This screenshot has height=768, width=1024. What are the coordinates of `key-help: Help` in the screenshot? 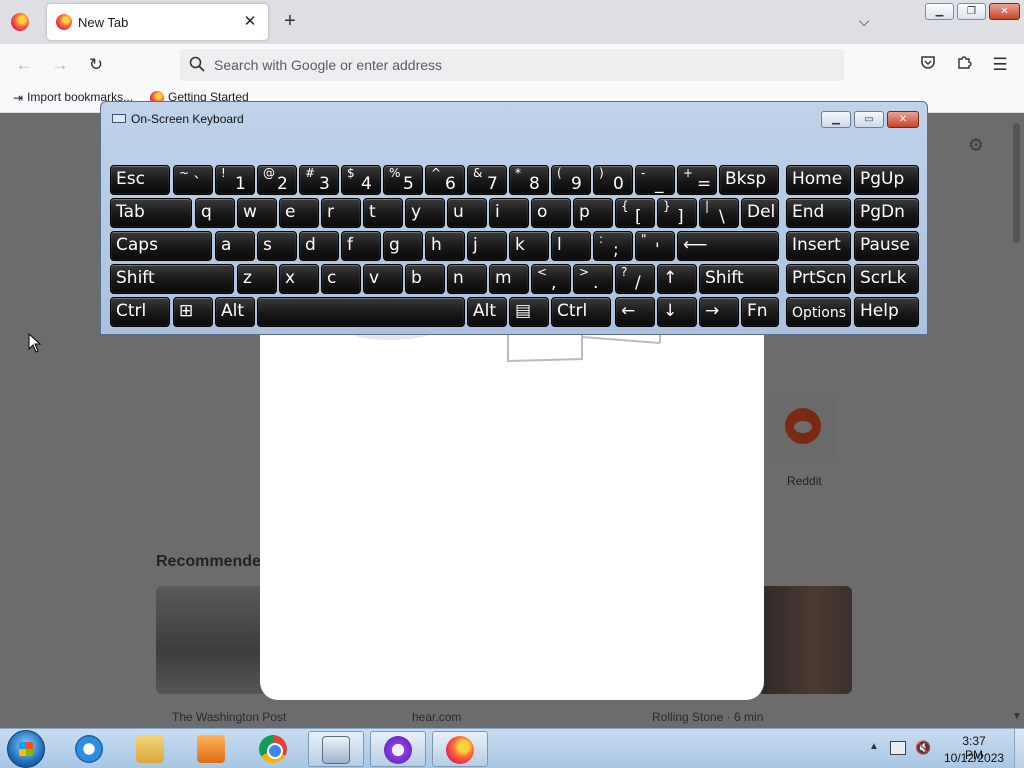 It's located at (886, 312).